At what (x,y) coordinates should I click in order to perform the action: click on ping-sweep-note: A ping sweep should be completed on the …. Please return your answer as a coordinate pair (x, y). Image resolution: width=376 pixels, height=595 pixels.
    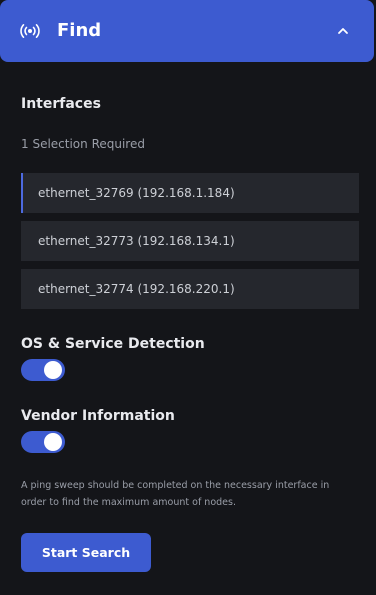
    Looking at the image, I should click on (175, 494).